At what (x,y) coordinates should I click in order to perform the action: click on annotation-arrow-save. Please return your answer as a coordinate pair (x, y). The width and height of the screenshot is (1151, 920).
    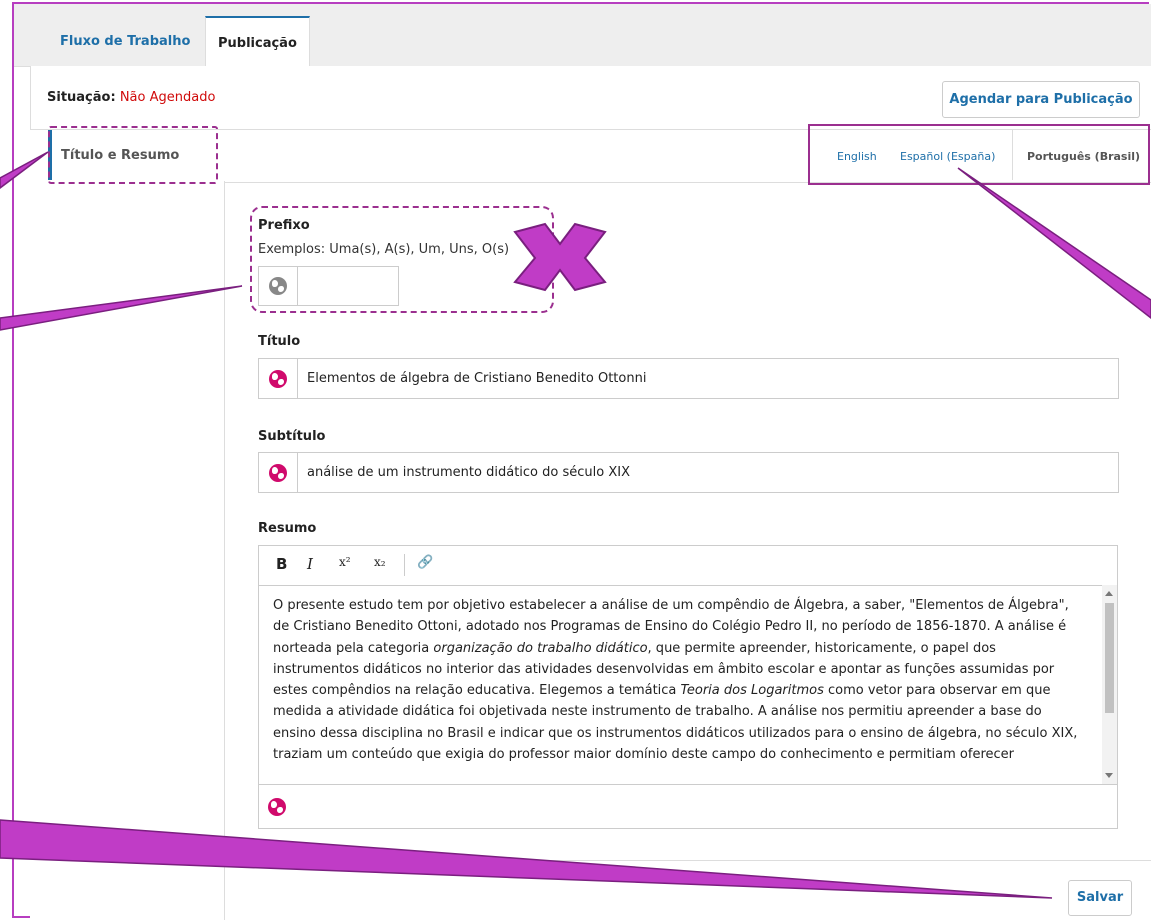
    Looking at the image, I should click on (526, 859).